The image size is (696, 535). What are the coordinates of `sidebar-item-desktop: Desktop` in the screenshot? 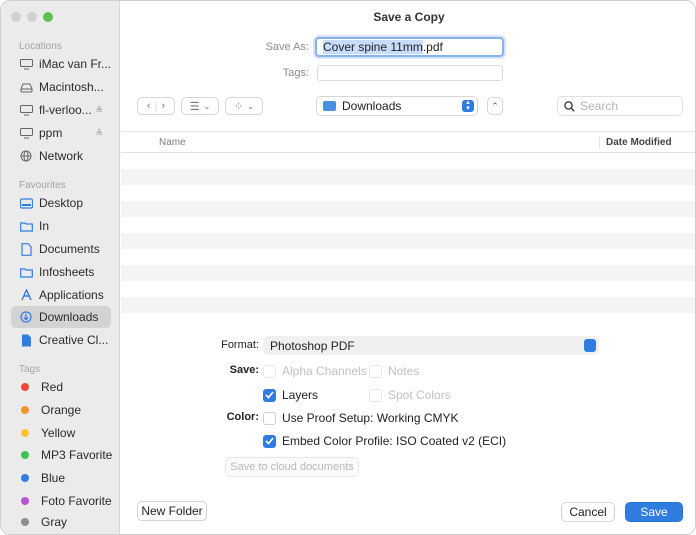 It's located at (61, 203).